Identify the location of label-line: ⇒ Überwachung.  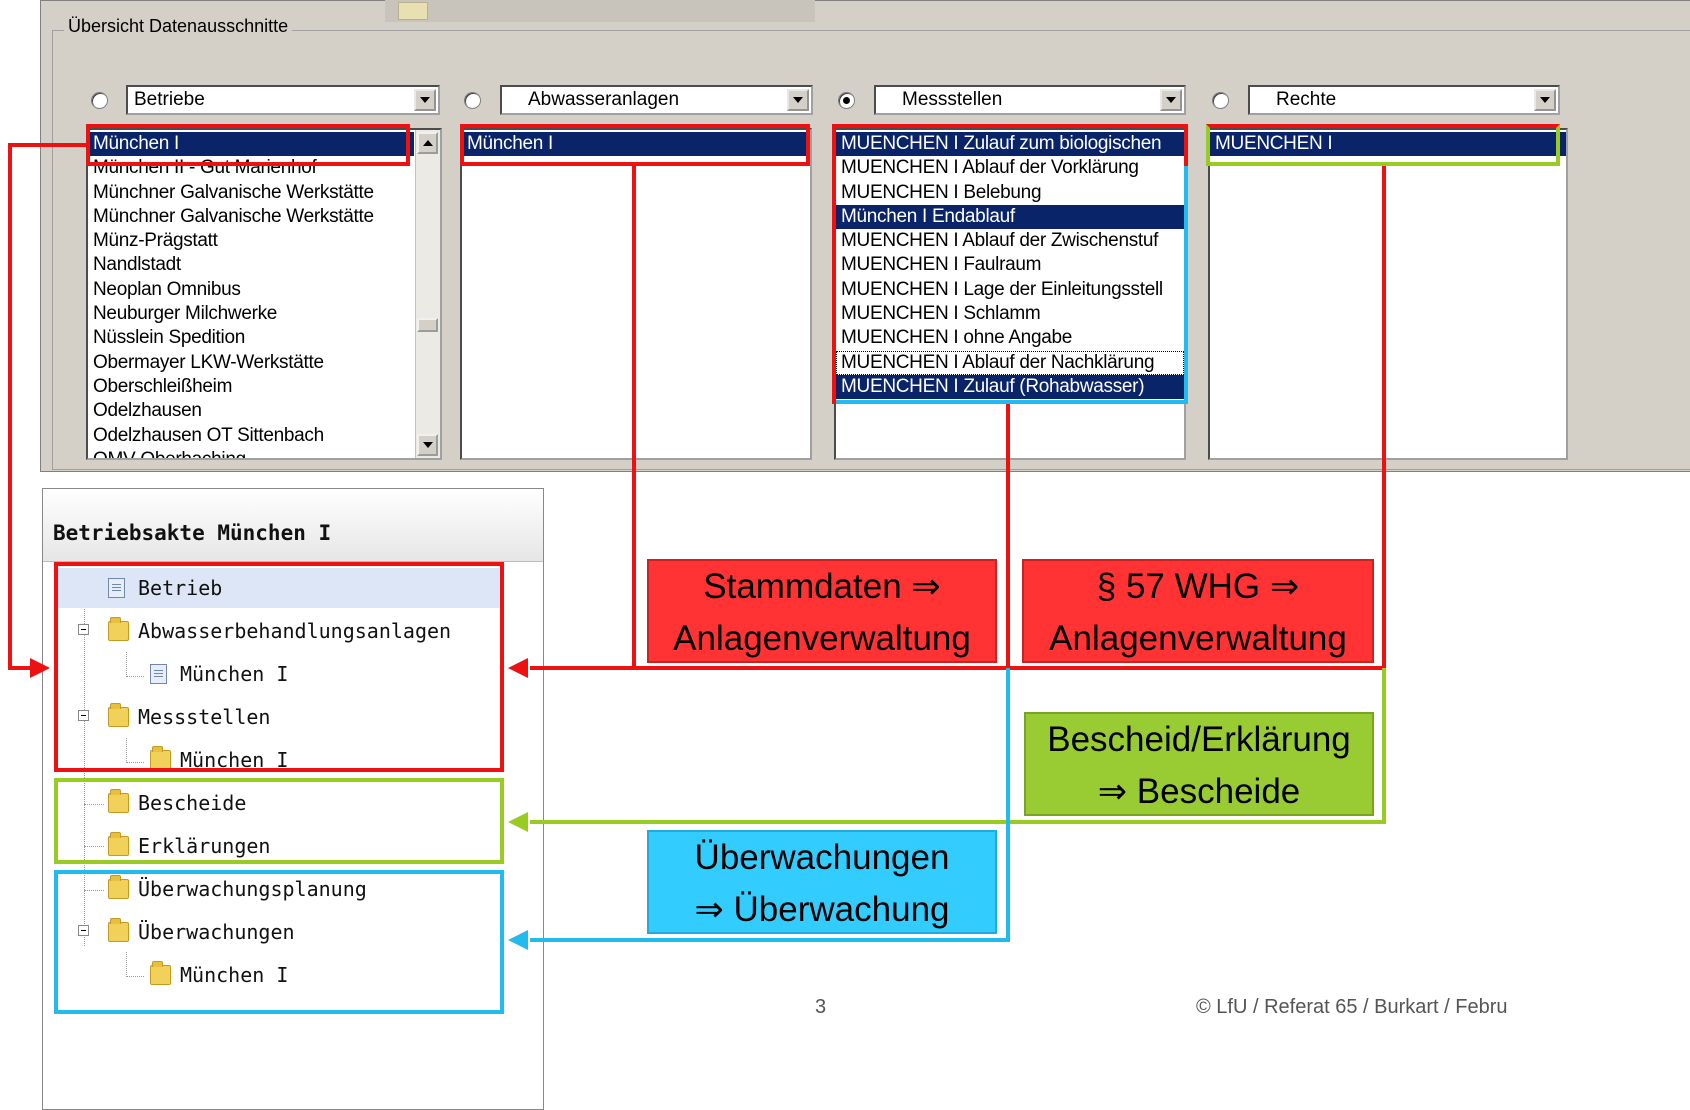
(822, 909).